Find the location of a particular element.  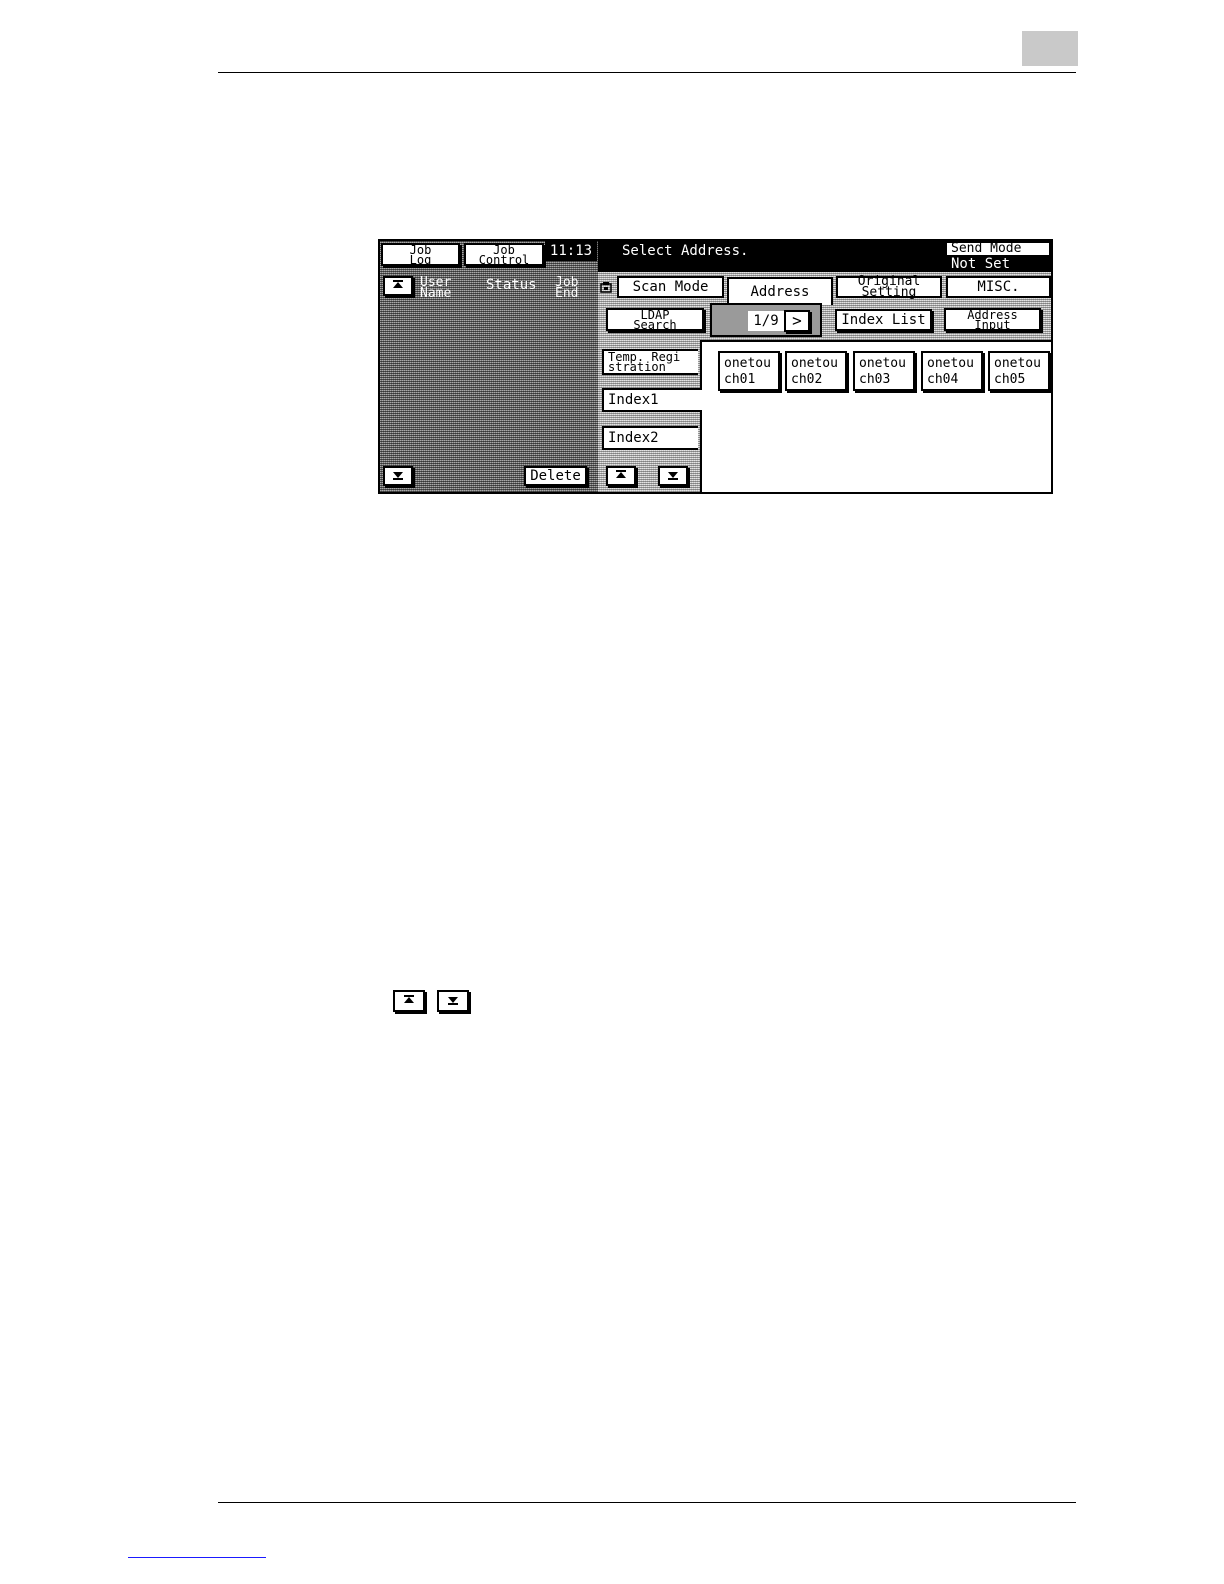

address-button-4: onetou ch04 is located at coordinates (952, 371).